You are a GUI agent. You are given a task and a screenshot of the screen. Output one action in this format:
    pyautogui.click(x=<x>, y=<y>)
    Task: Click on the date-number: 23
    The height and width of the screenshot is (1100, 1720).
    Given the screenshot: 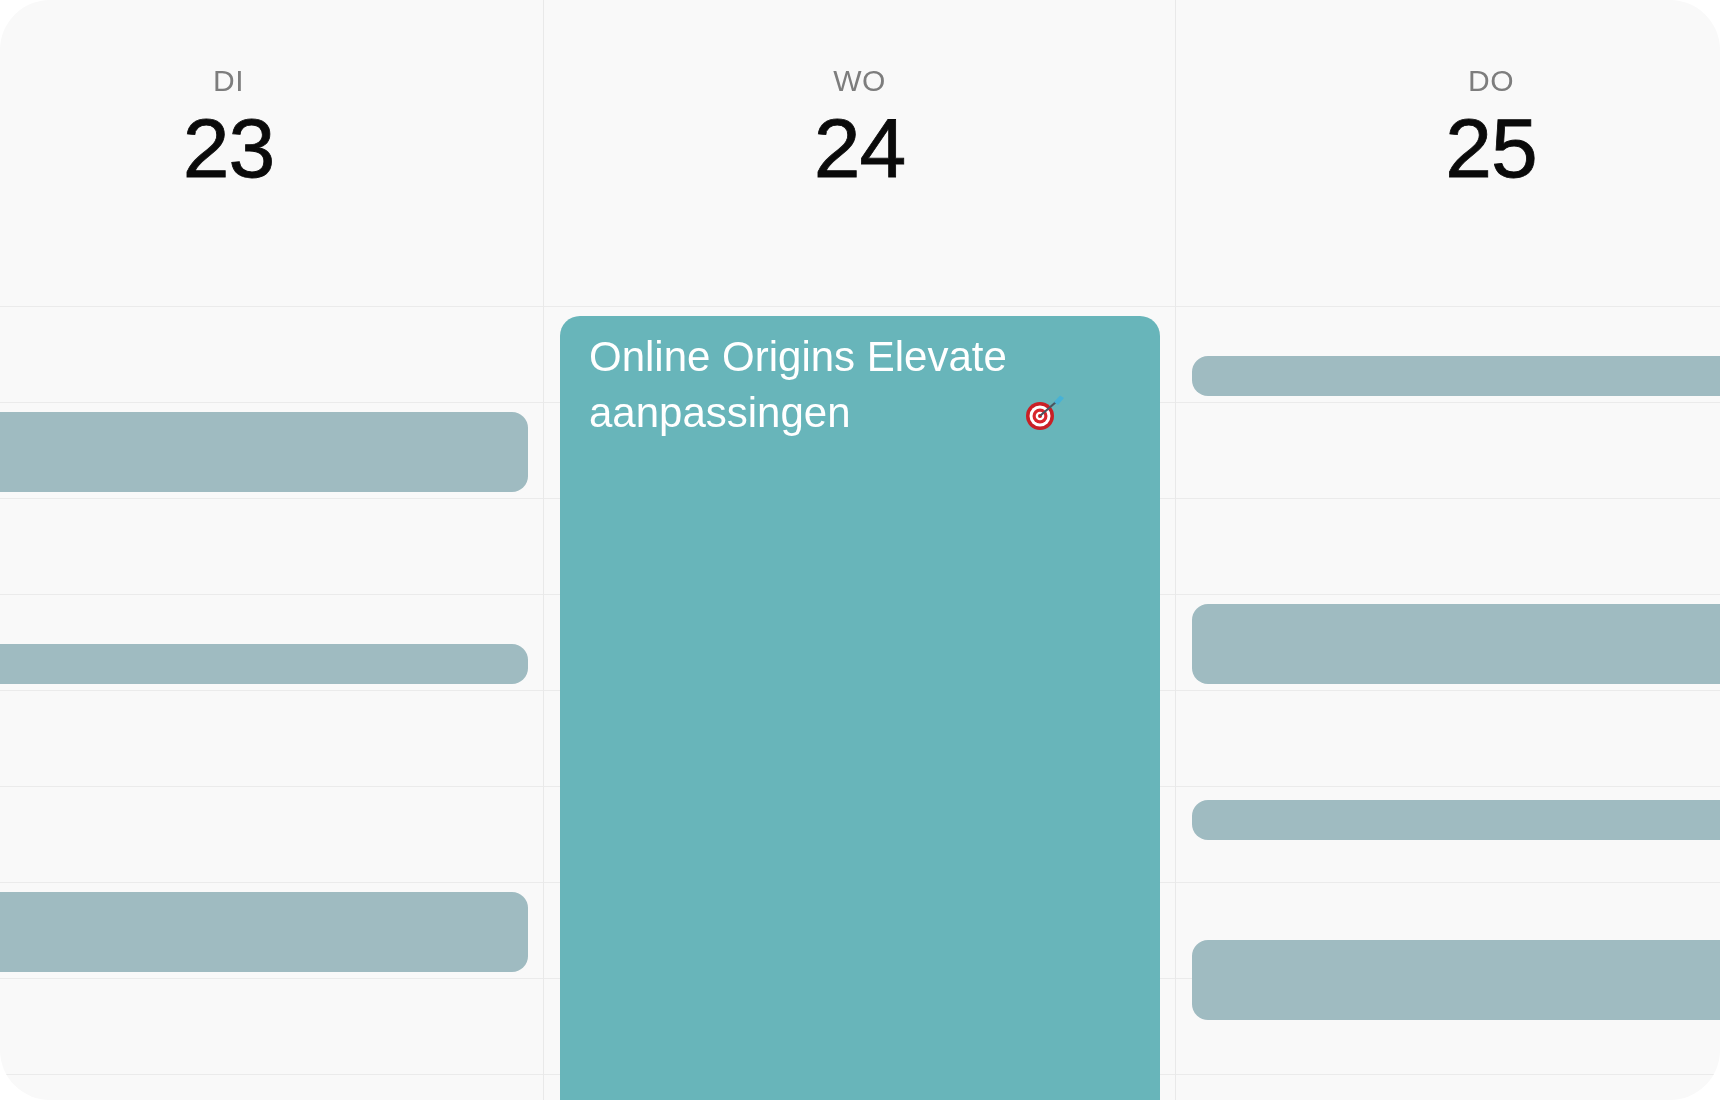 What is the action you would take?
    pyautogui.click(x=228, y=148)
    